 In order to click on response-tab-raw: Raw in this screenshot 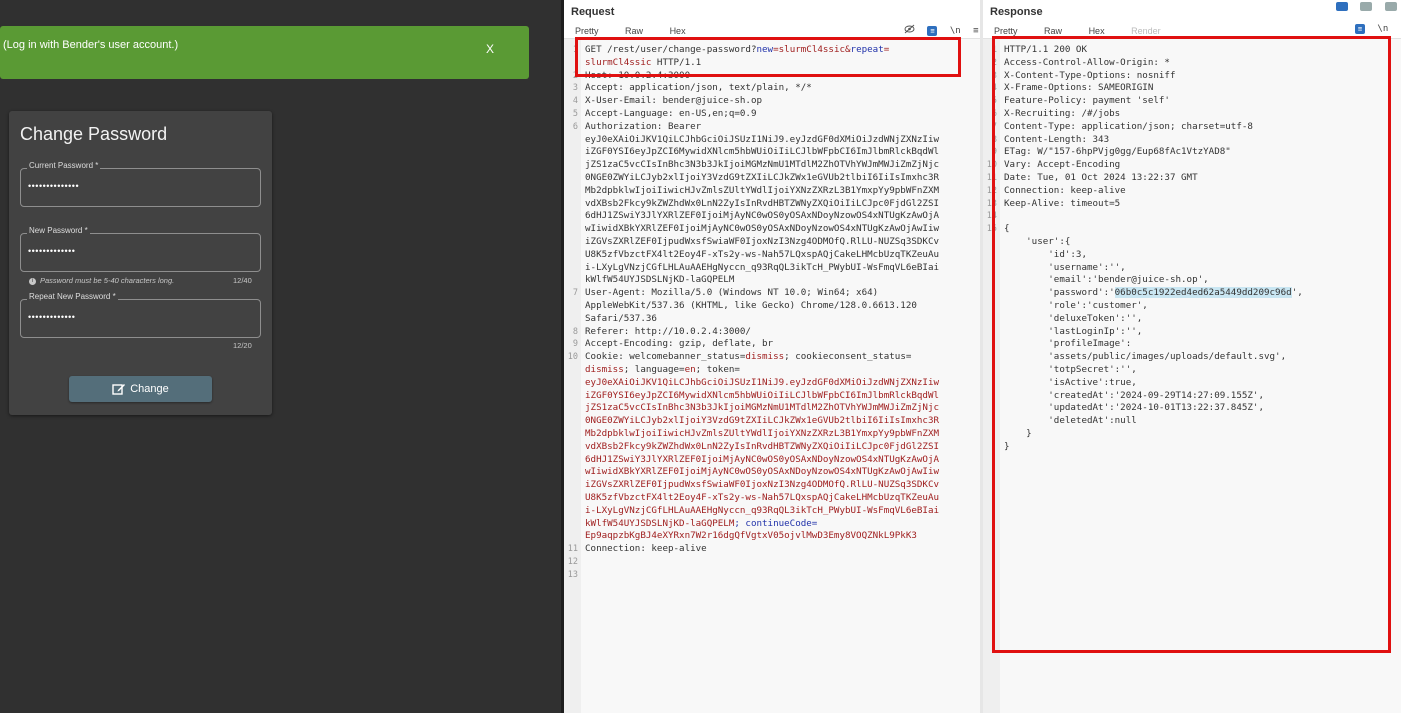, I will do `click(1053, 31)`.